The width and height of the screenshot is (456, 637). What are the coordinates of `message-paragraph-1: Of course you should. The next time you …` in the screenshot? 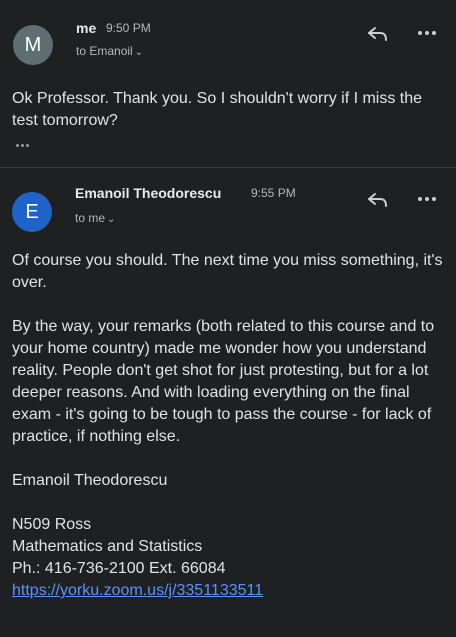 It's located at (227, 271).